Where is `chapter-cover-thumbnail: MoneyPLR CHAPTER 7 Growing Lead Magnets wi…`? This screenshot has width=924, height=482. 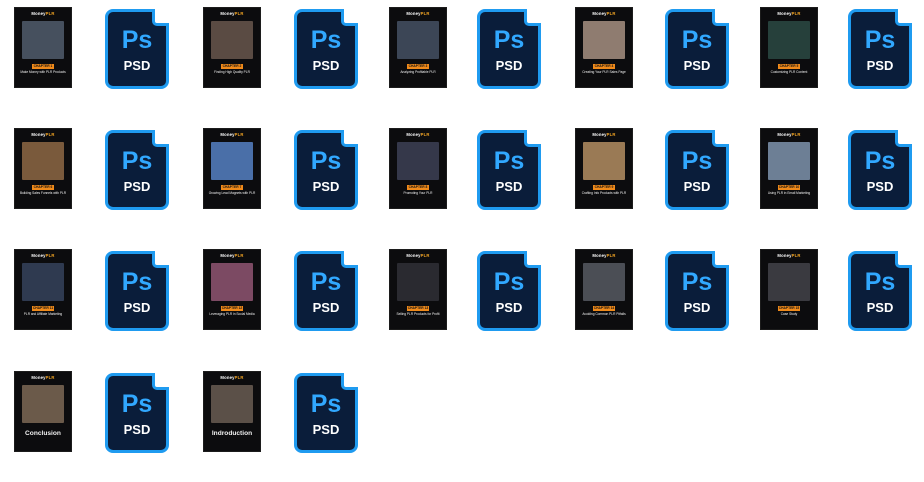 chapter-cover-thumbnail: MoneyPLR CHAPTER 7 Growing Lead Magnets wi… is located at coordinates (232, 168).